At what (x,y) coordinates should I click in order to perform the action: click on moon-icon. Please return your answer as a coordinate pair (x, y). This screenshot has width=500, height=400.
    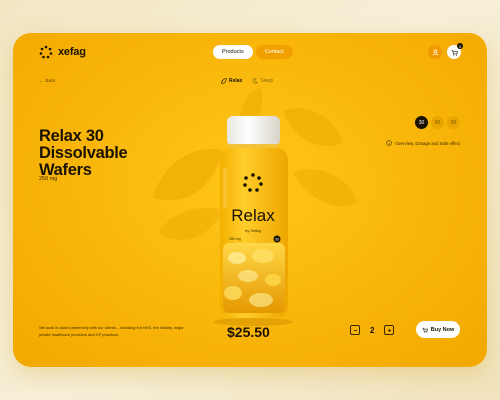
    Looking at the image, I should click on (256, 81).